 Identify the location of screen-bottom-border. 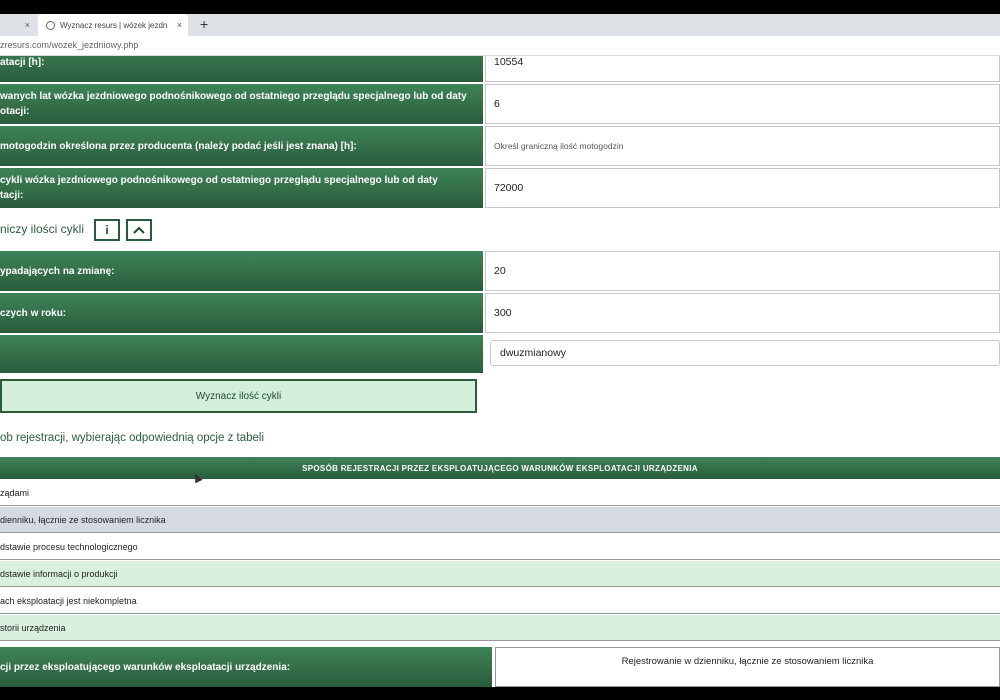
(500, 693).